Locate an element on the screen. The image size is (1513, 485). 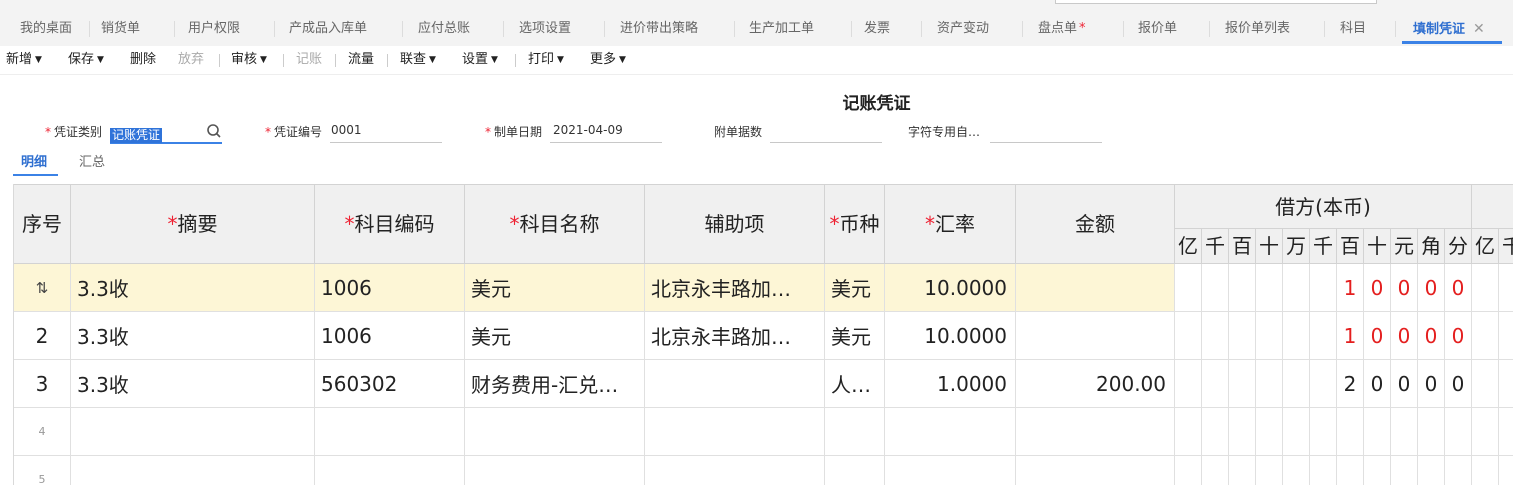
tab-sales-order: 销货单 is located at coordinates (120, 28).